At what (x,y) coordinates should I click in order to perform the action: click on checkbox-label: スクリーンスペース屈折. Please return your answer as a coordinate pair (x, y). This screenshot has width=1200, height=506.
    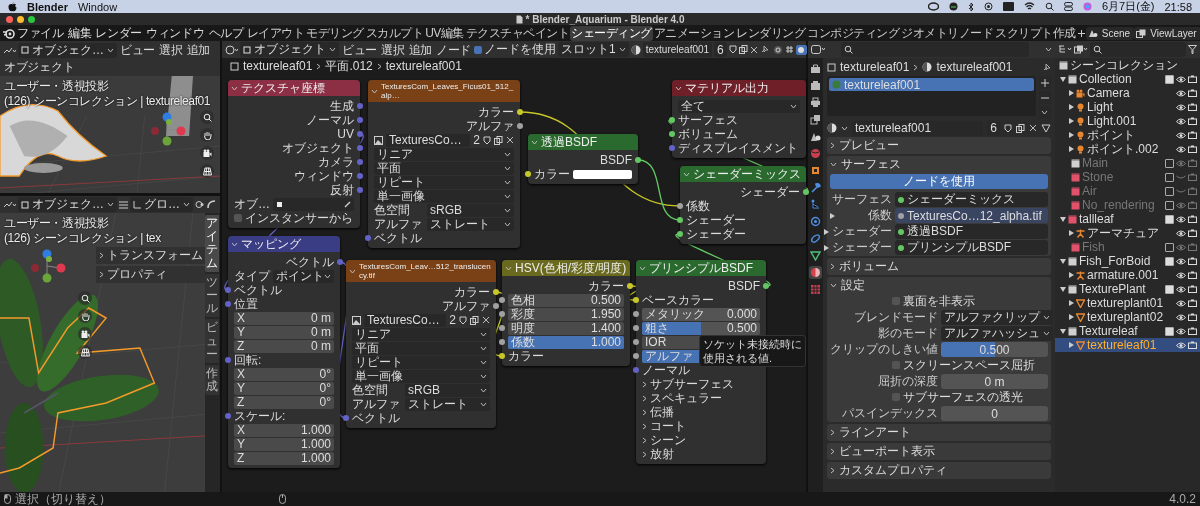
    Looking at the image, I should click on (969, 365).